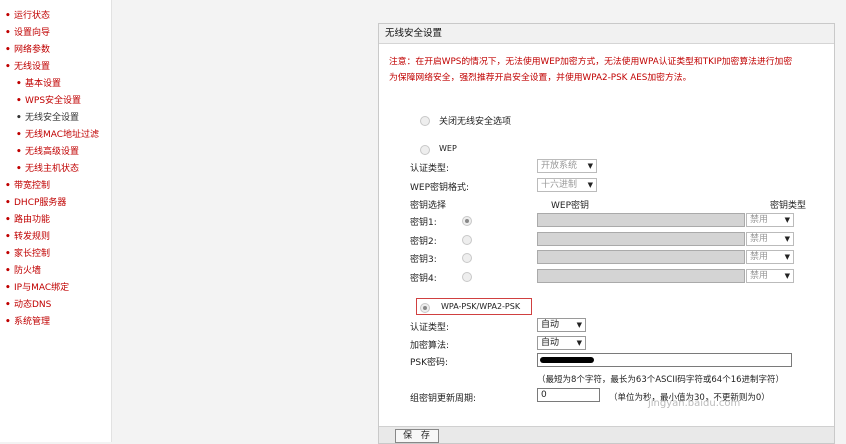  Describe the element at coordinates (550, 325) in the screenshot. I see `wpa-auth-value: 自动` at that location.